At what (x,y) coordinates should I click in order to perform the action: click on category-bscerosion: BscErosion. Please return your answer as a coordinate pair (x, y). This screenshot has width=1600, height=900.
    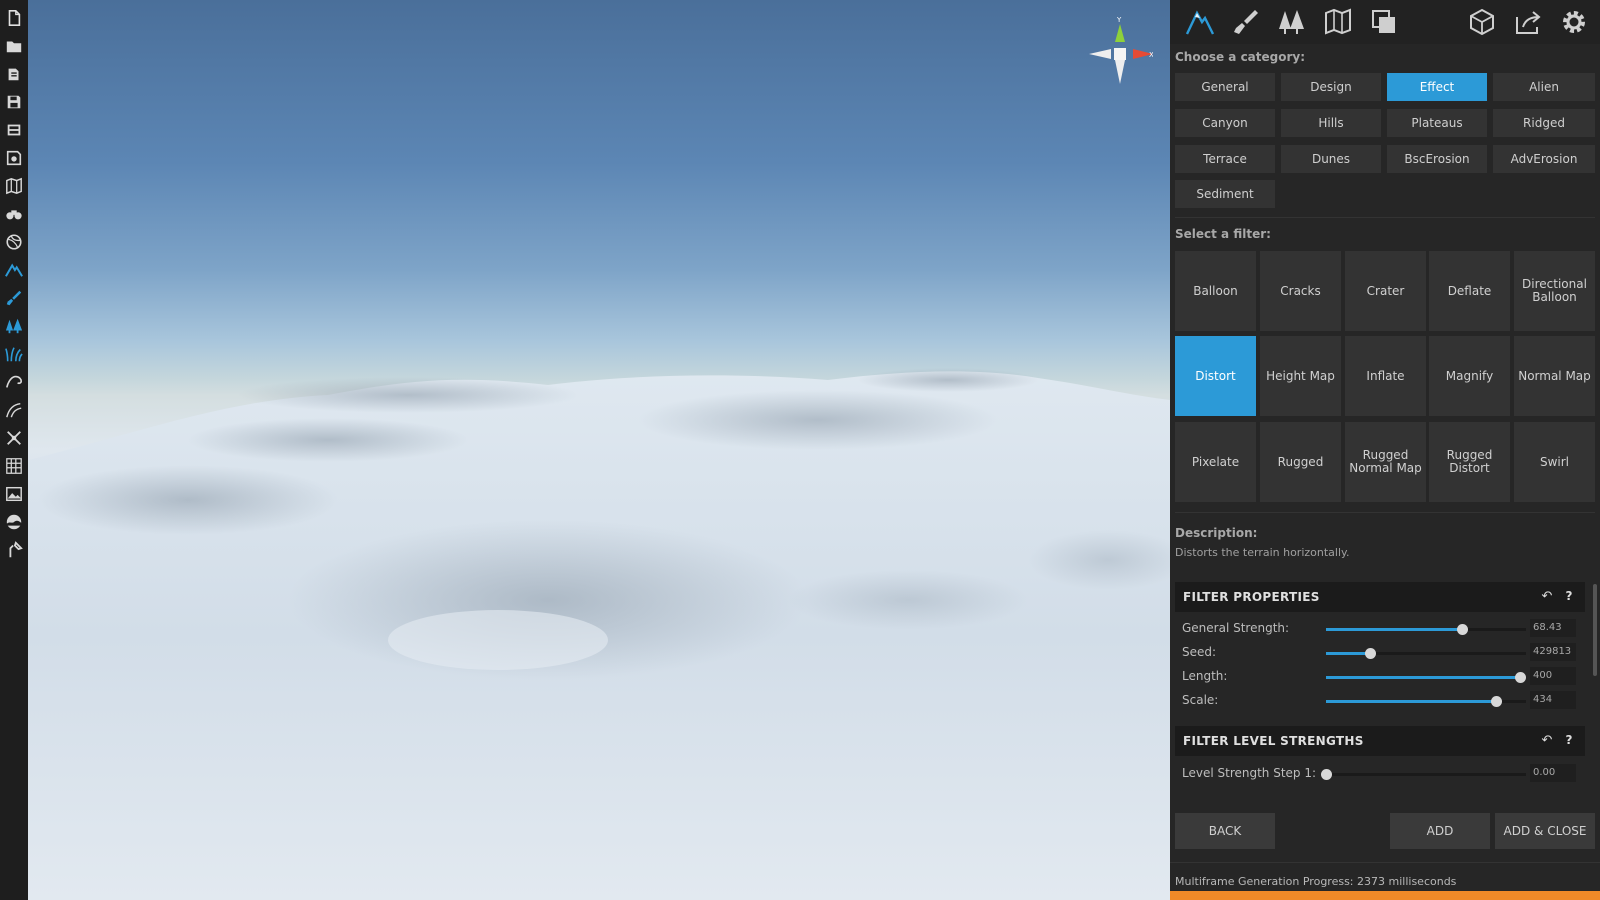
    Looking at the image, I should click on (1437, 159).